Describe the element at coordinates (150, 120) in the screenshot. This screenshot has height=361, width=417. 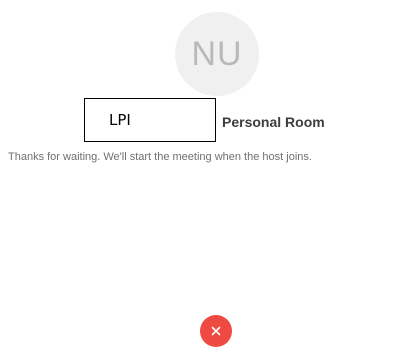
I see `host-name-box: LPI` at that location.